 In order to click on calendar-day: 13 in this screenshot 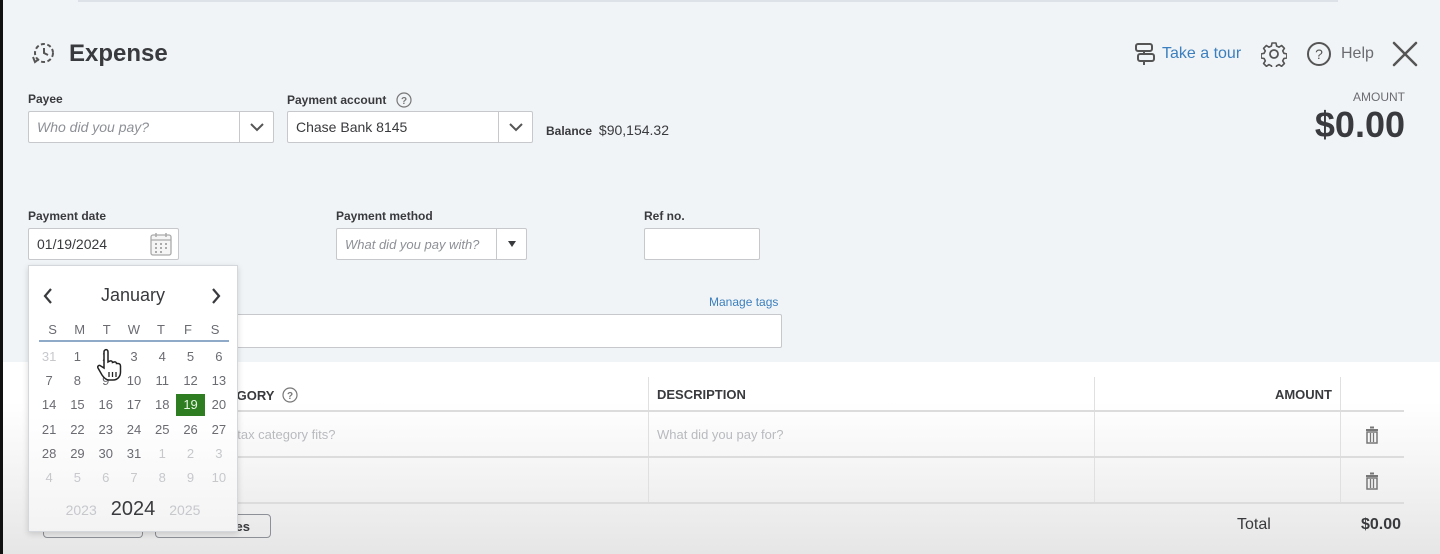, I will do `click(219, 381)`.